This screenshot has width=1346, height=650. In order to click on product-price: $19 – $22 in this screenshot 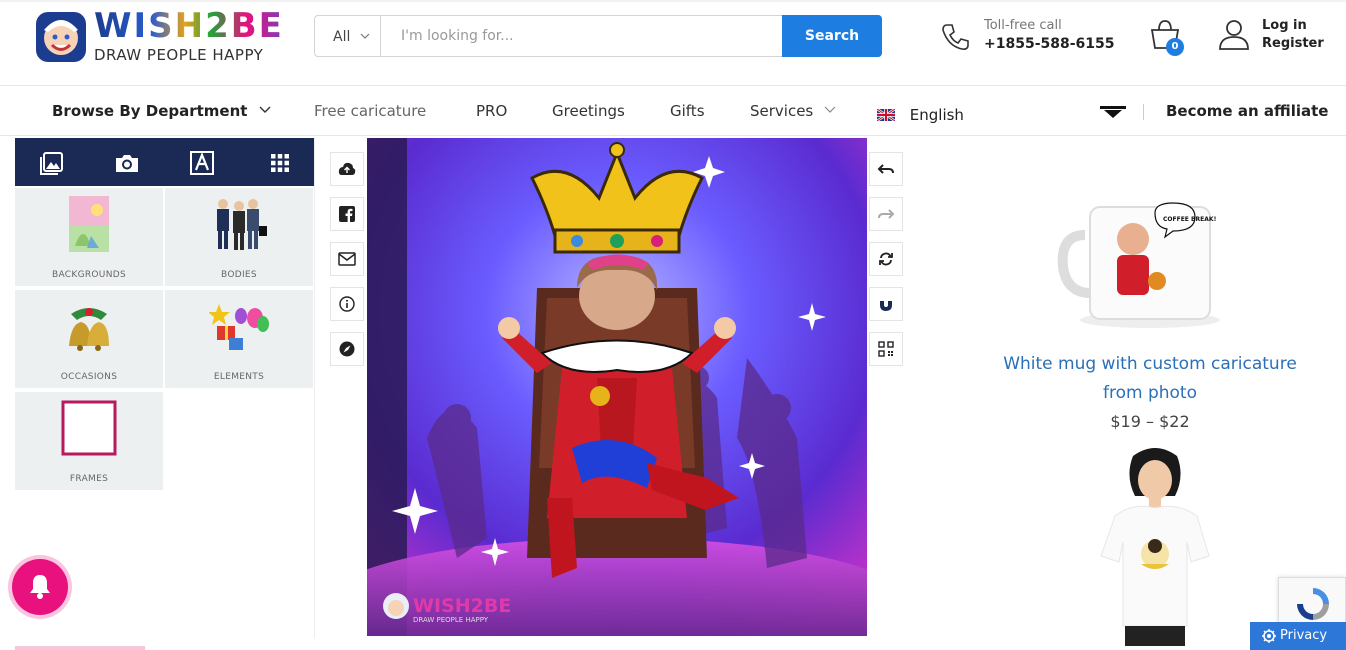, I will do `click(1150, 421)`.